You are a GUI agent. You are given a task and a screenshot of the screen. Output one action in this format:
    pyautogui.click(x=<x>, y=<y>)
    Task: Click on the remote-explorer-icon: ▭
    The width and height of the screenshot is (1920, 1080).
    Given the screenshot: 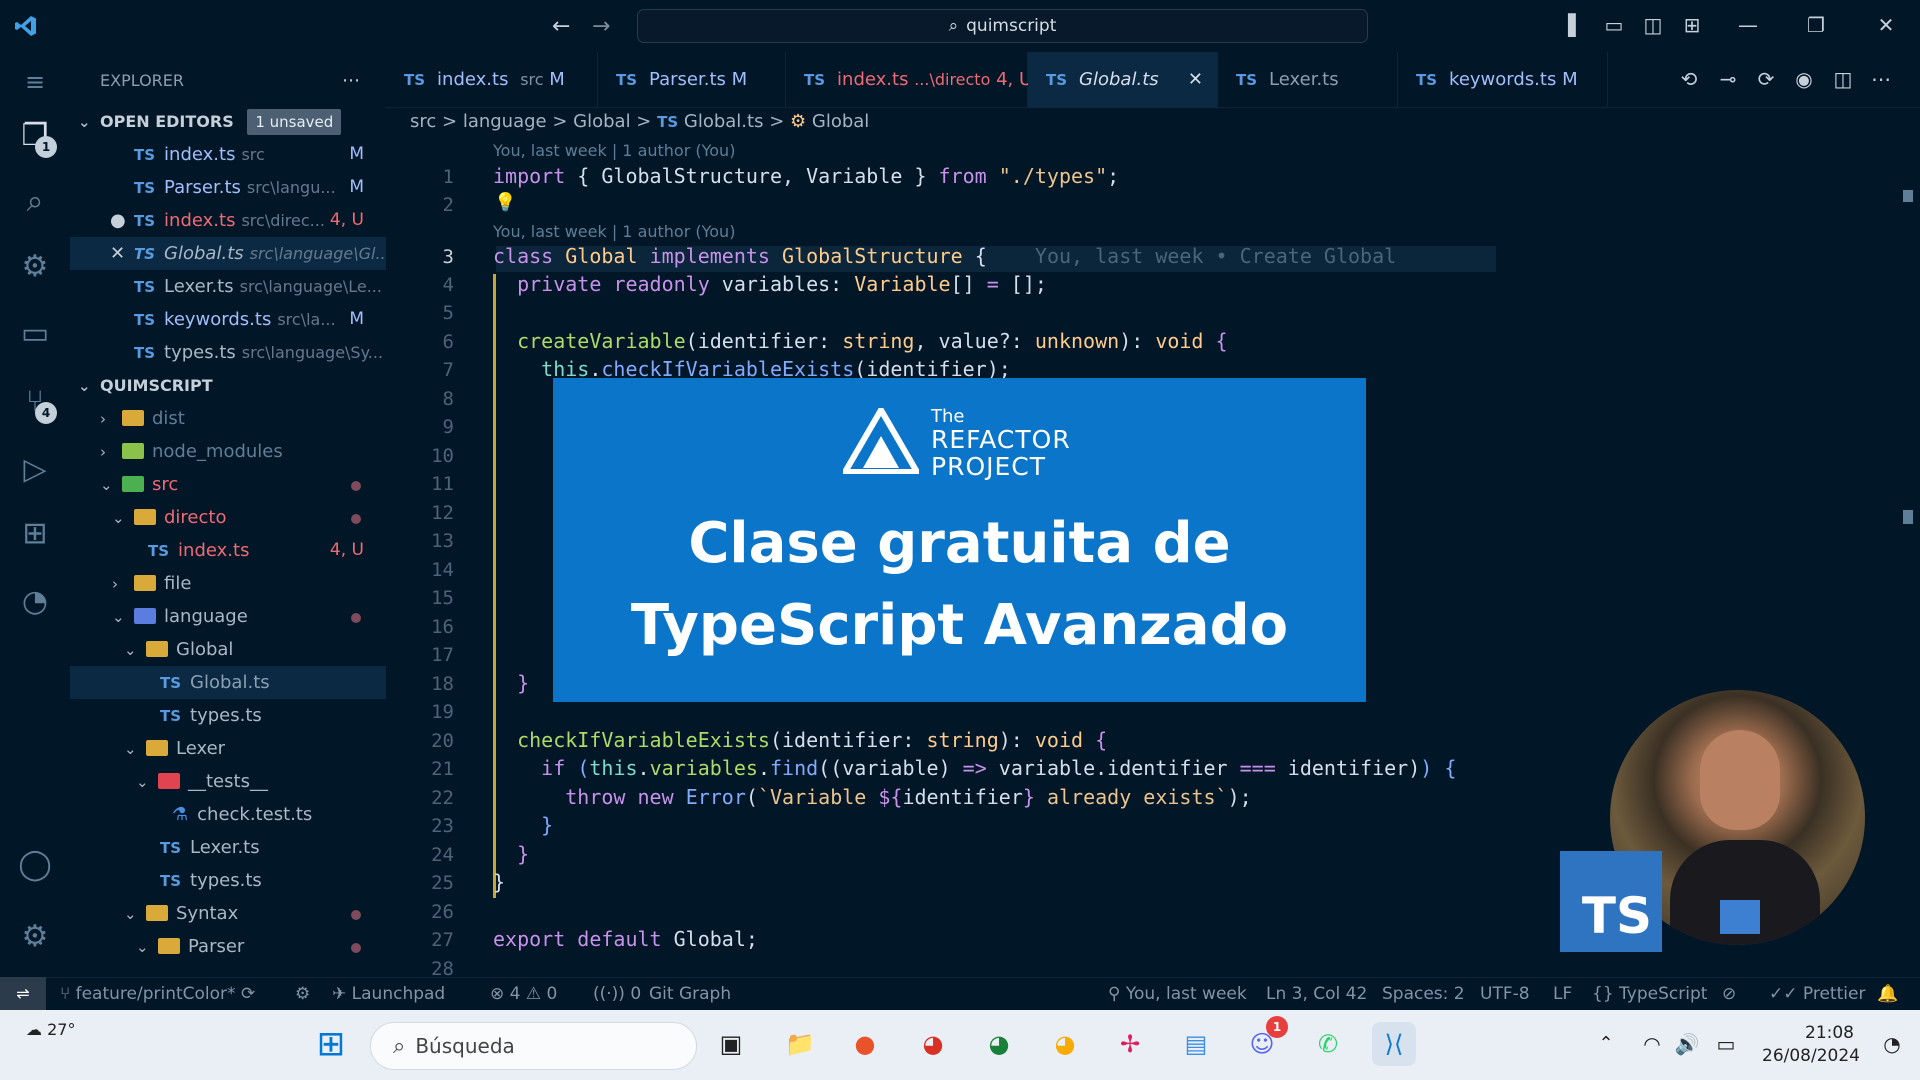 What is the action you would take?
    pyautogui.click(x=35, y=334)
    